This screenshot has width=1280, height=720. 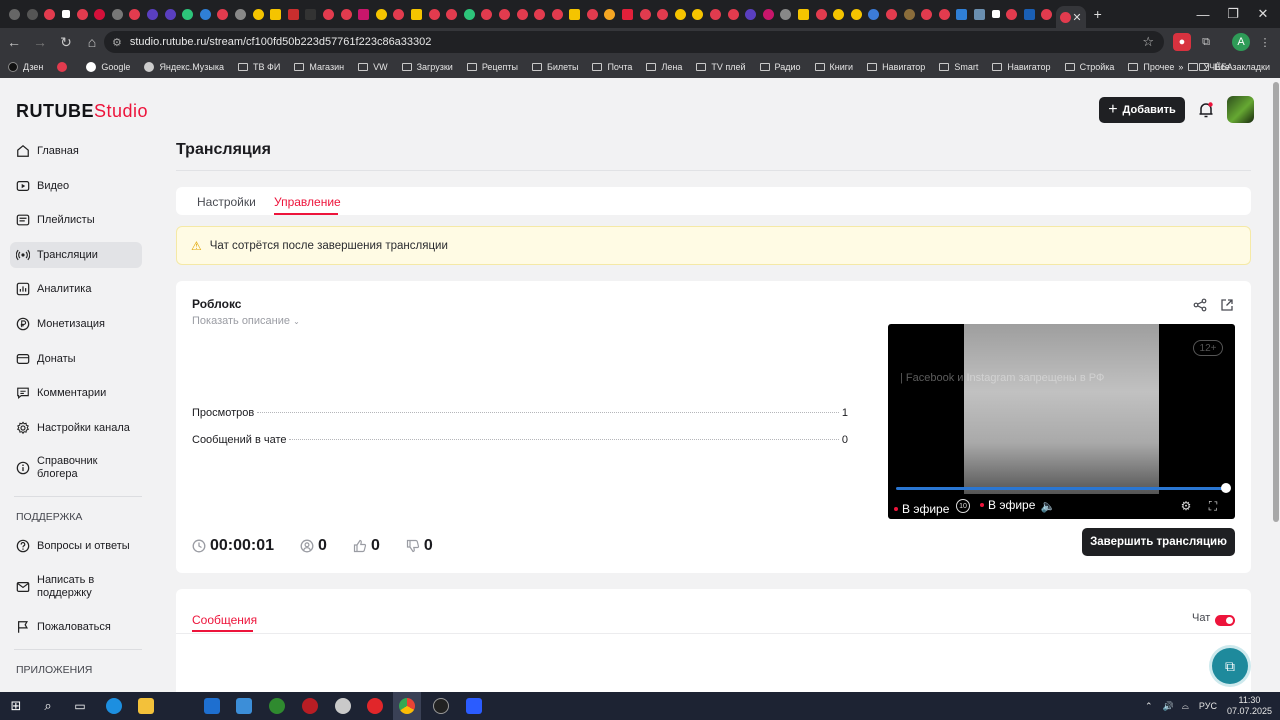 I want to click on all-bookmarks-folder: Все закладки, so click(x=1234, y=67).